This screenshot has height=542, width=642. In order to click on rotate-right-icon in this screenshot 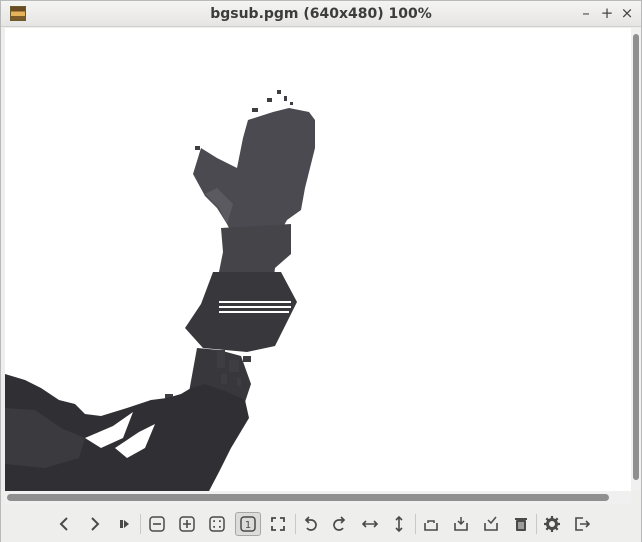, I will do `click(339, 523)`.